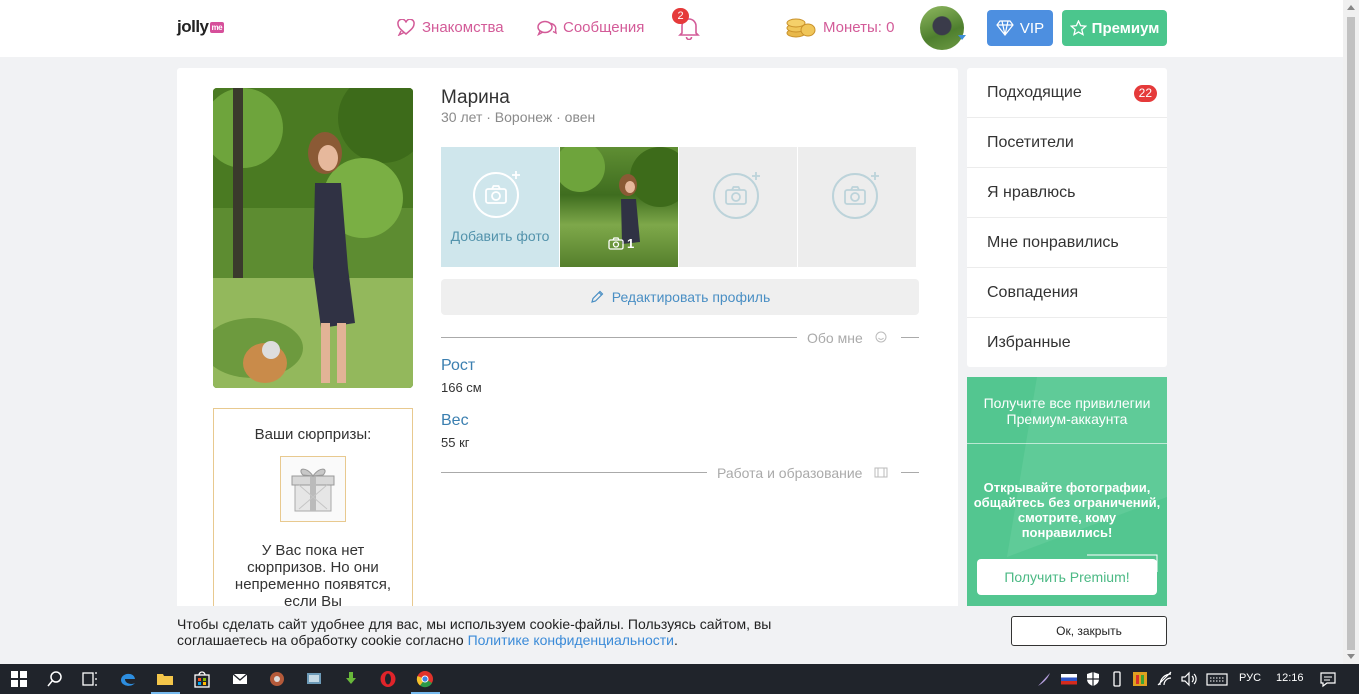 The width and height of the screenshot is (1359, 694). I want to click on clock: 12:16, so click(1290, 678).